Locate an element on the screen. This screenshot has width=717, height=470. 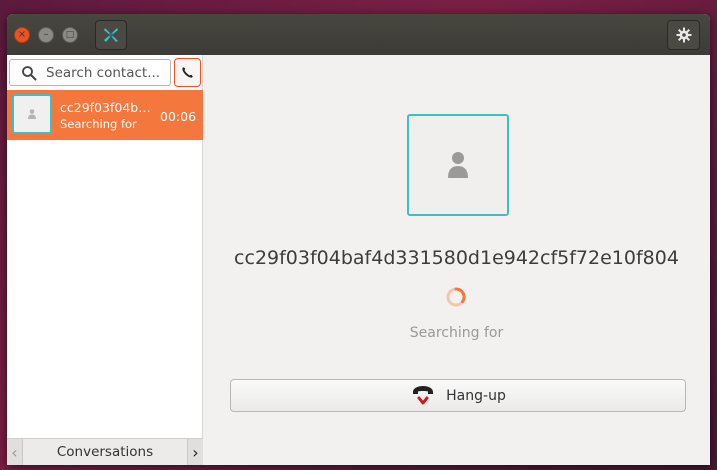
chevron-right-icon: › is located at coordinates (195, 452).